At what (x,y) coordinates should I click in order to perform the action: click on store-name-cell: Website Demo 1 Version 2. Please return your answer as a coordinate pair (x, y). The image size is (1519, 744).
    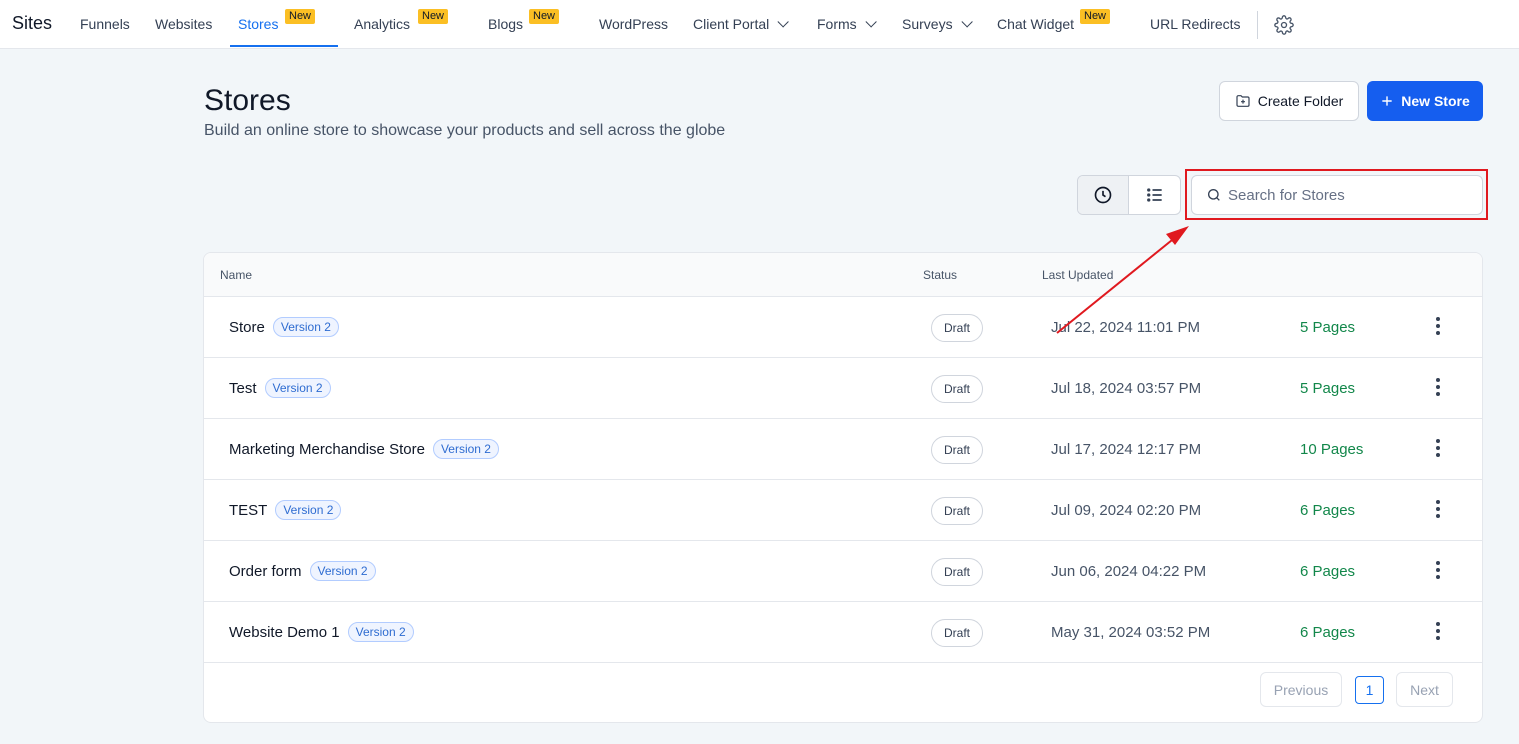
    Looking at the image, I should click on (321, 632).